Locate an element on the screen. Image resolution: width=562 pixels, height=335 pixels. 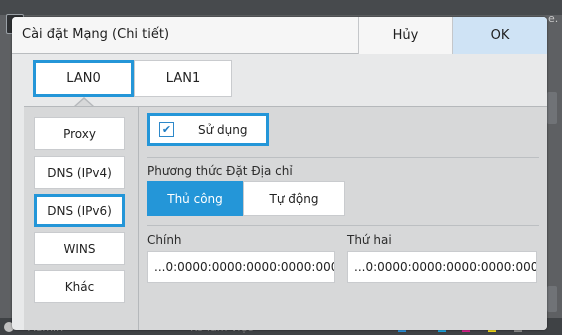
tab-pointer-fill is located at coordinates (84, 102).